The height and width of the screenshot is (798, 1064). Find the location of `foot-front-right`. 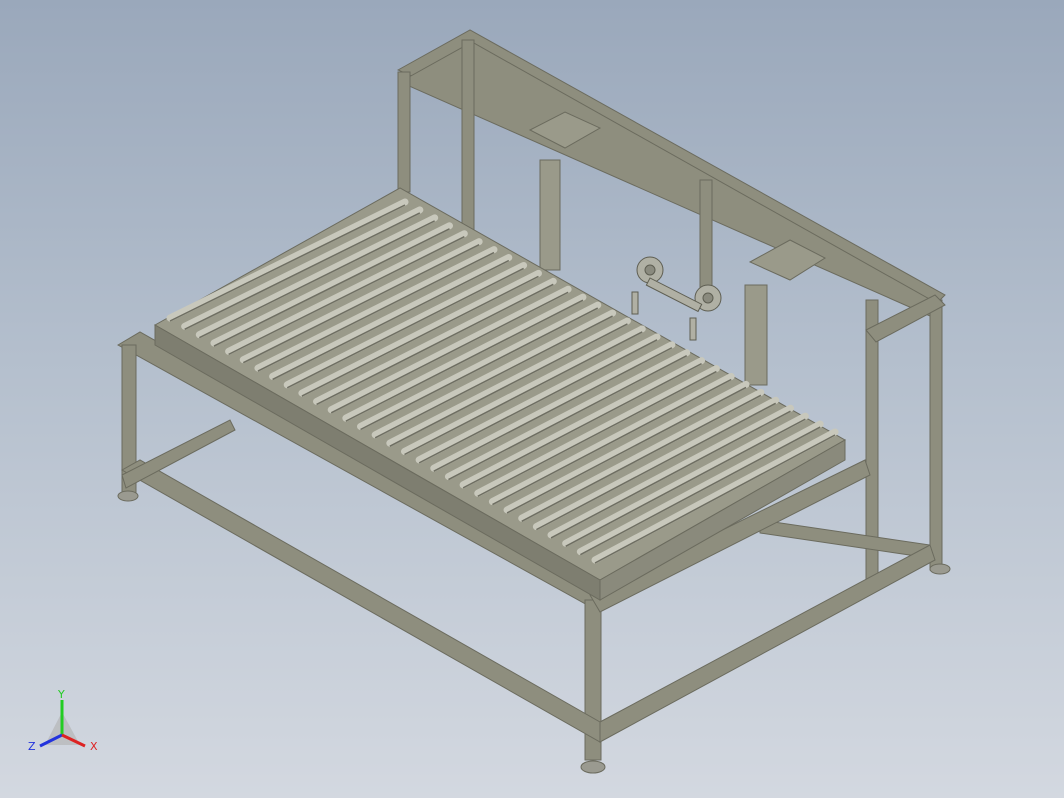

foot-front-right is located at coordinates (593, 767).